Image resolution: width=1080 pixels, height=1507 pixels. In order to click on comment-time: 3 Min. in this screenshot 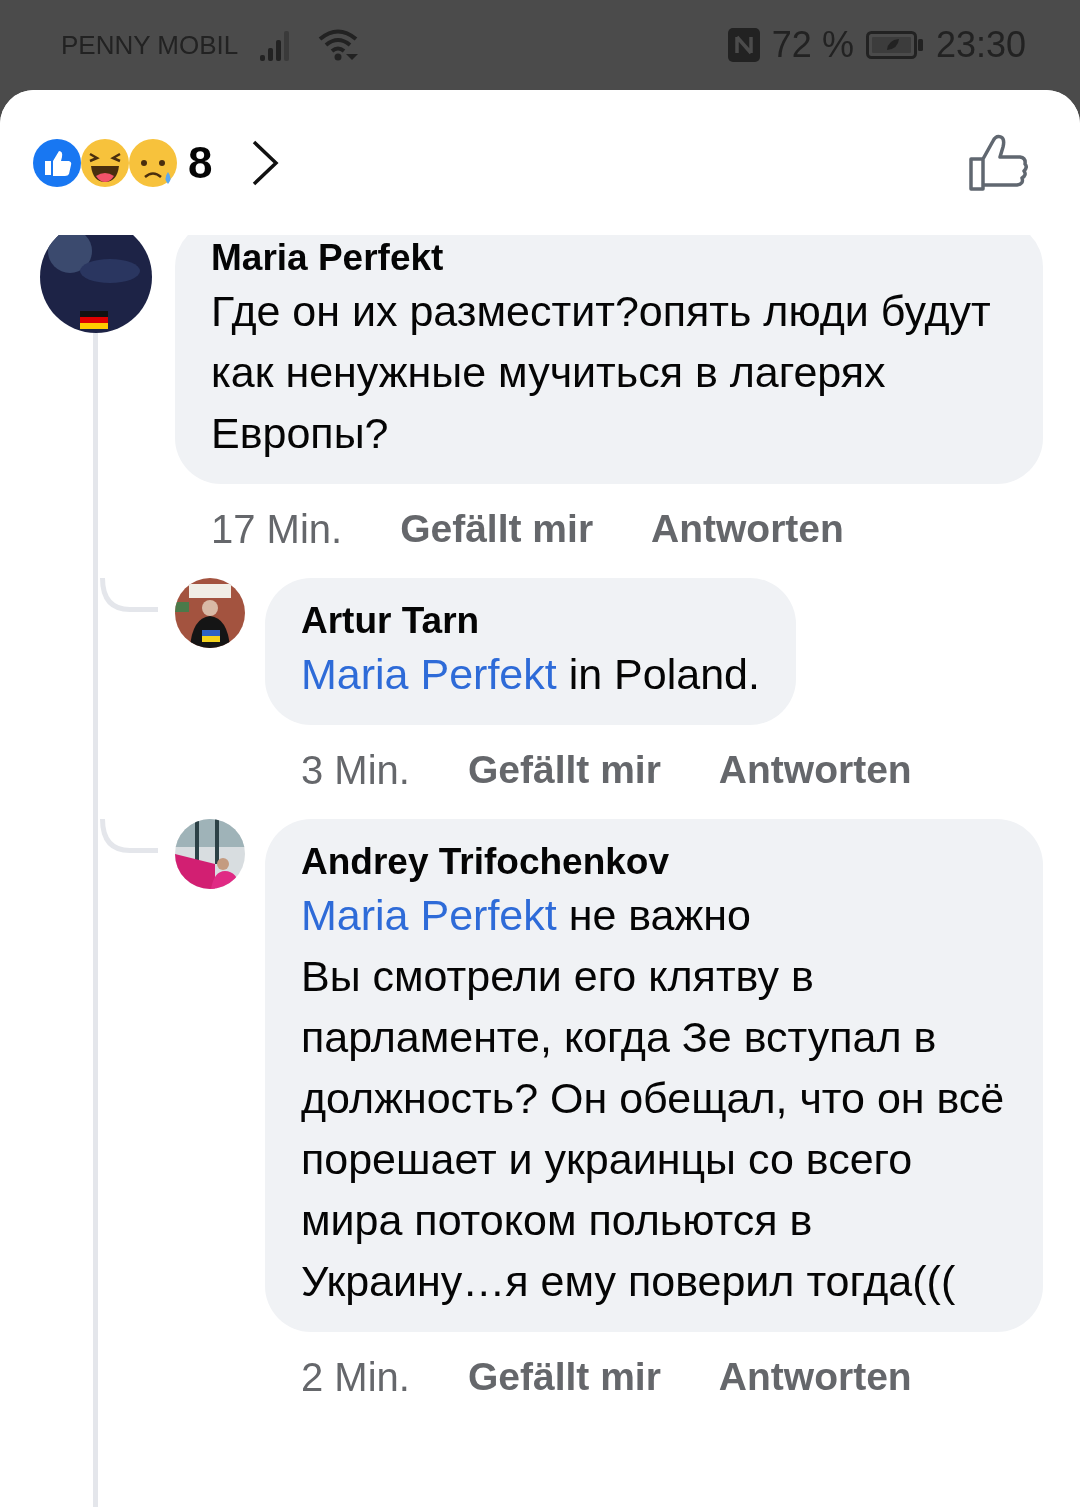, I will do `click(355, 770)`.